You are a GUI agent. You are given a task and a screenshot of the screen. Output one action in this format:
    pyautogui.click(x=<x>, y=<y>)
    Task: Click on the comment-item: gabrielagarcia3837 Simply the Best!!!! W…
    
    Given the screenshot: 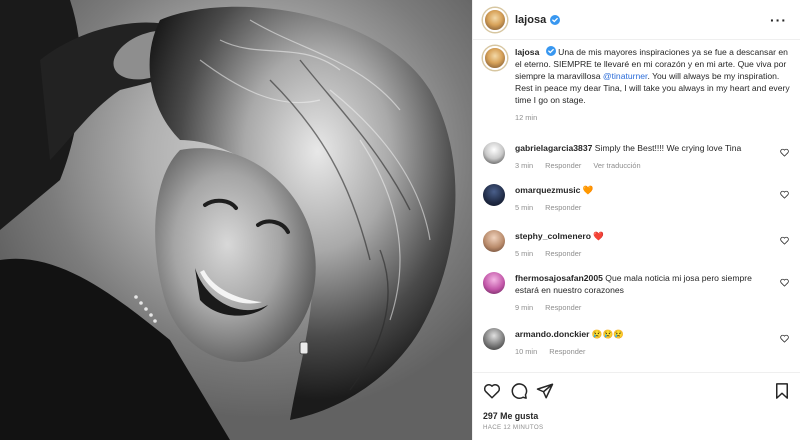 What is the action you would take?
    pyautogui.click(x=639, y=157)
    